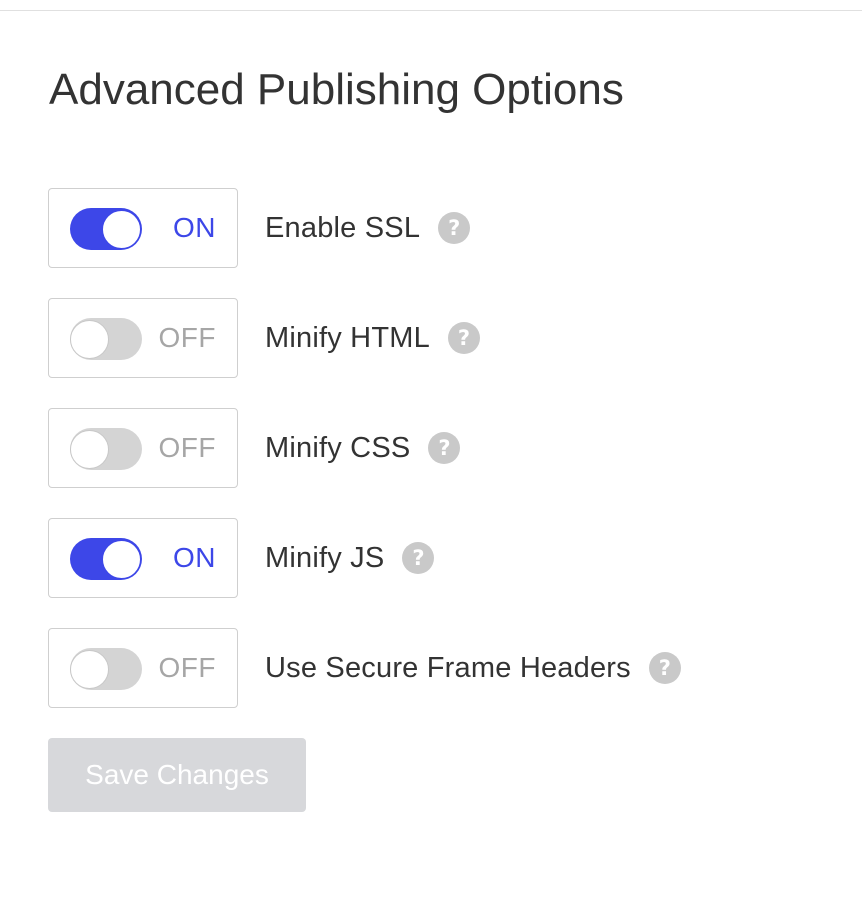 The width and height of the screenshot is (862, 900). Describe the element at coordinates (448, 667) in the screenshot. I see `option-label: Use Secure Frame Headers` at that location.